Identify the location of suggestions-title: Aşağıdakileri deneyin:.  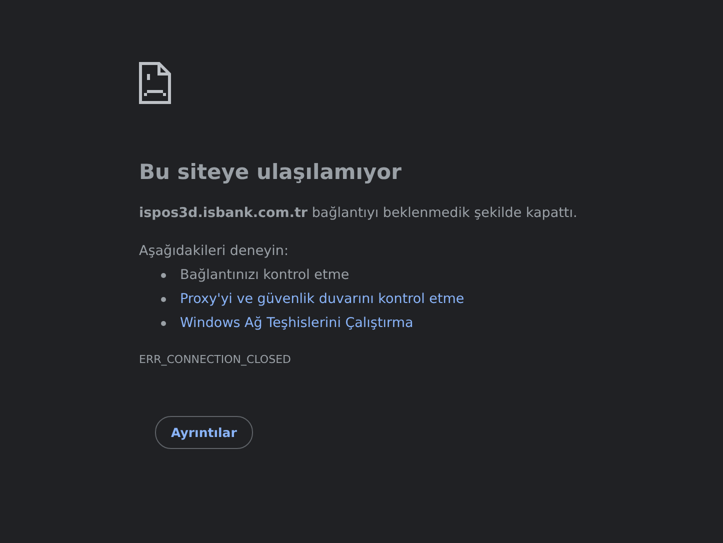
(214, 251).